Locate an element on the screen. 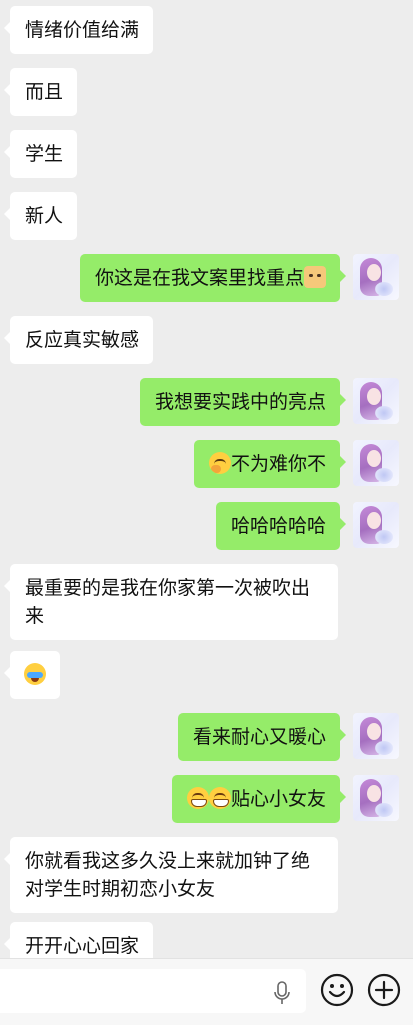 The height and width of the screenshot is (1025, 413). incoming-message-bubble is located at coordinates (32, 675).